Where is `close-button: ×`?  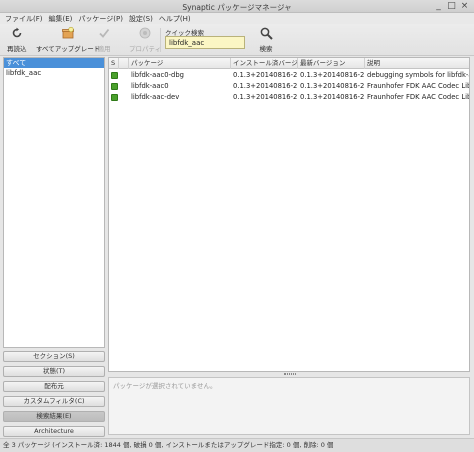 close-button: × is located at coordinates (464, 6).